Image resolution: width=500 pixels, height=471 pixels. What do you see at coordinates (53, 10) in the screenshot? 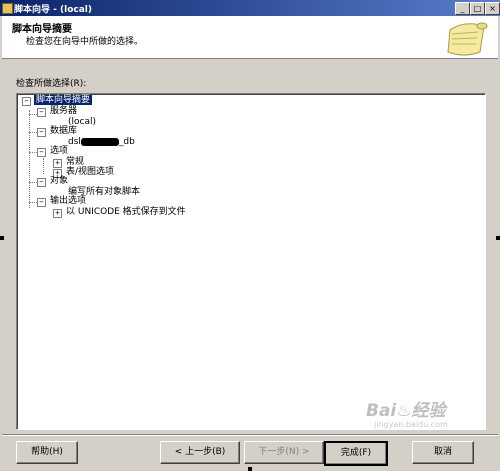
I see `window-title: 脚本向导 - (local)` at bounding box center [53, 10].